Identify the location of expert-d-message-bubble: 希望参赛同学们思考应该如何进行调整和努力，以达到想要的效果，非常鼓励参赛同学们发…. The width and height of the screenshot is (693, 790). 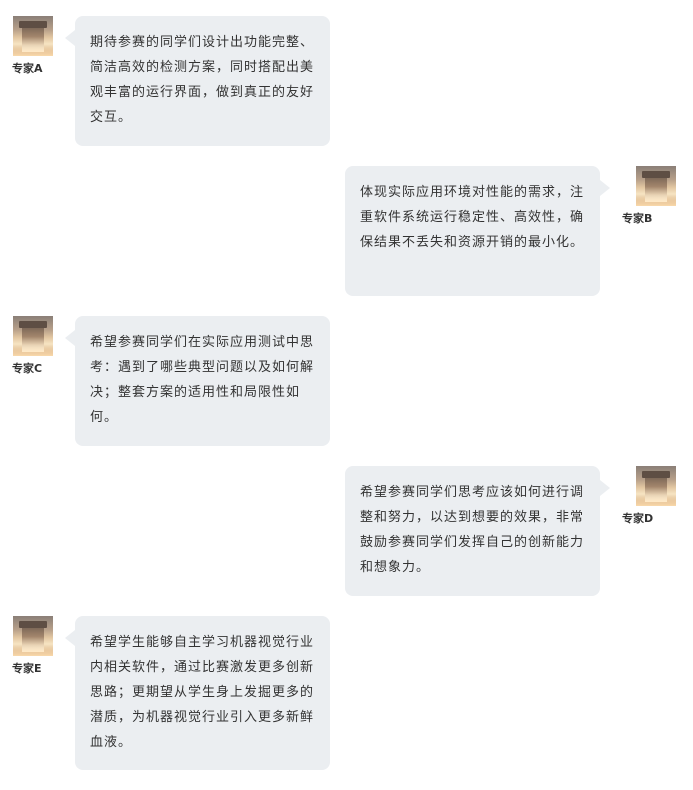
(477, 531).